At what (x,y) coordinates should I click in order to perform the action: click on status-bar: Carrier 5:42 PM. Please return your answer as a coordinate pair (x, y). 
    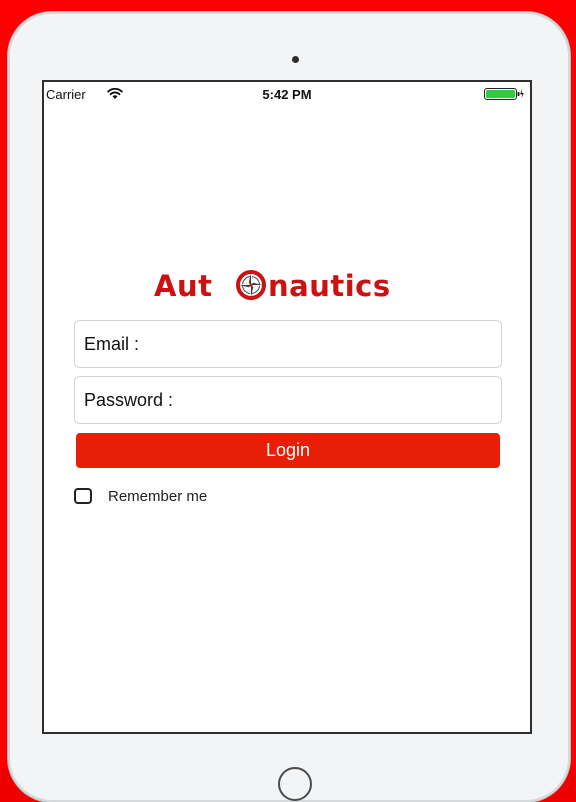
    Looking at the image, I should click on (287, 94).